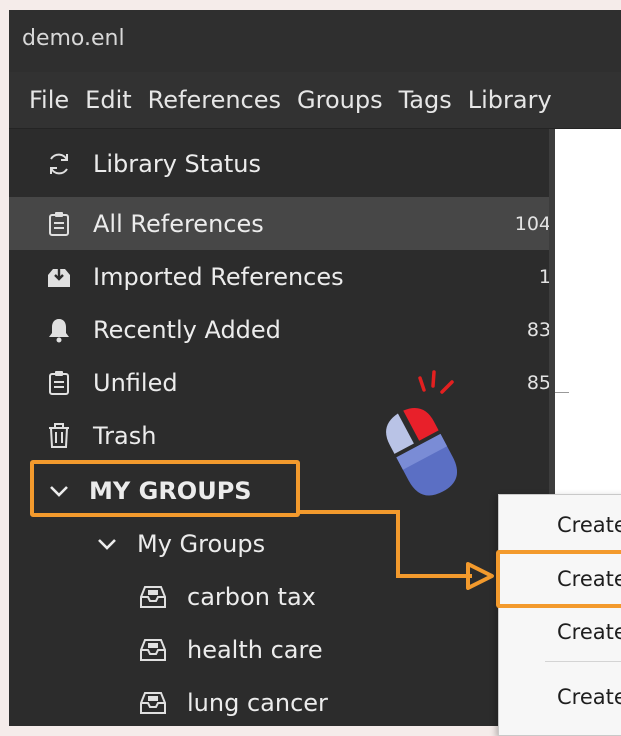 This screenshot has width=621, height=736. I want to click on sidebar-item-label: Trash, so click(125, 435).